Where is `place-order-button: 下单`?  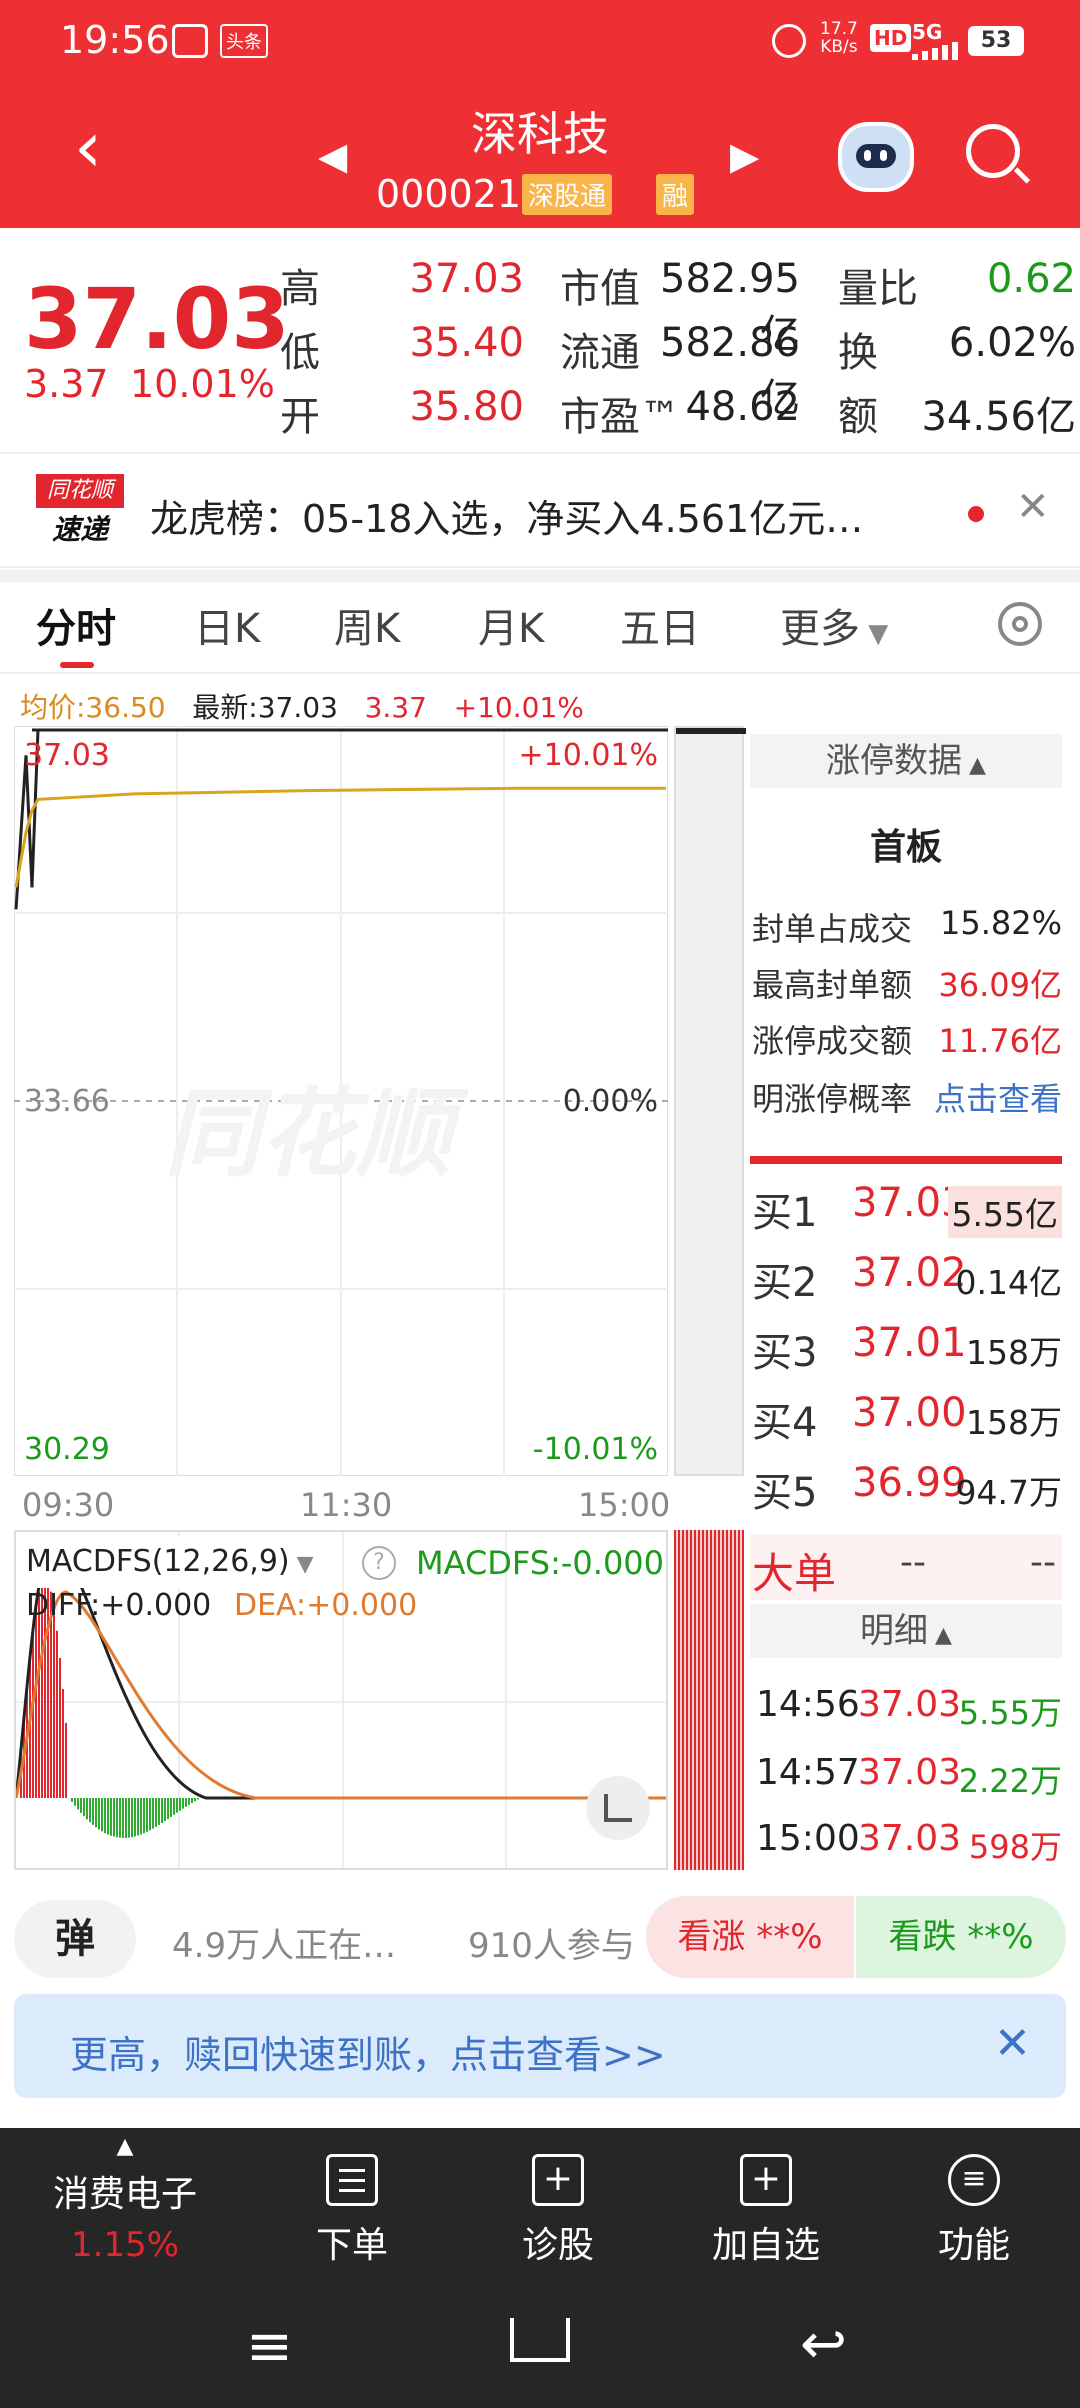 place-order-button: 下单 is located at coordinates (352, 2211).